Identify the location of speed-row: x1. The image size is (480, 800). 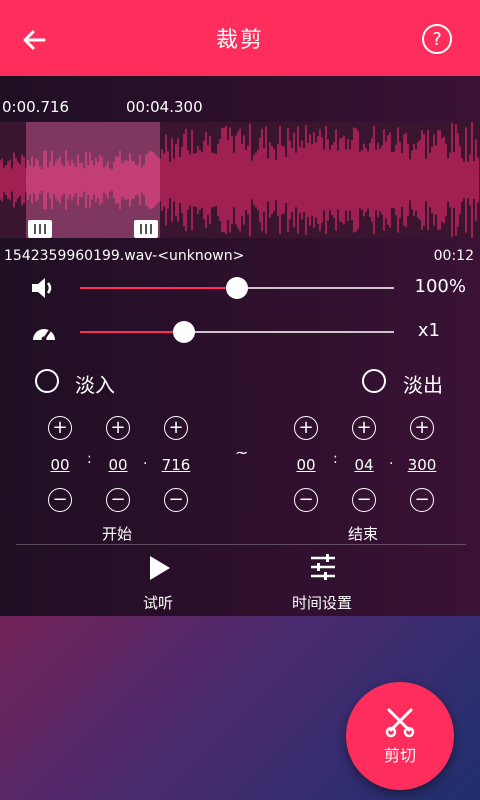
(240, 332).